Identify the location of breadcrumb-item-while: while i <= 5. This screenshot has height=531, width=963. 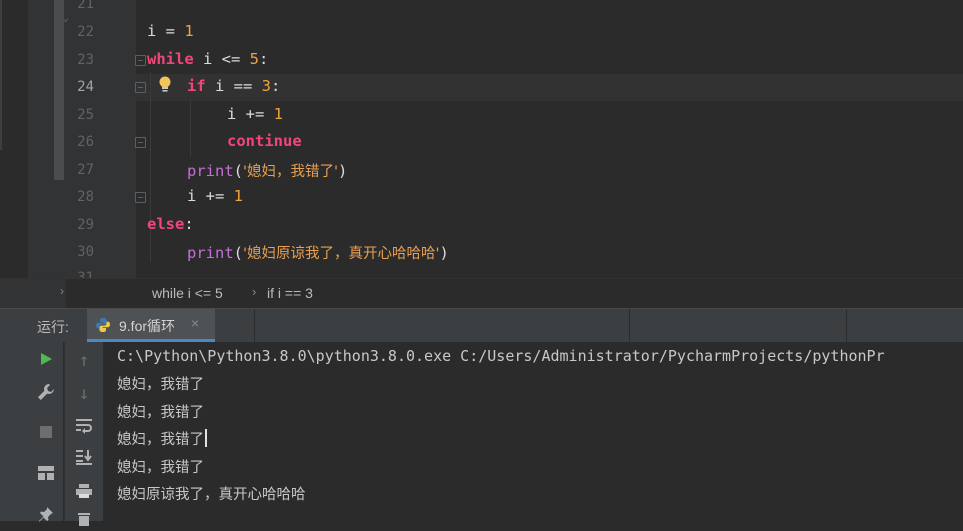
(187, 293).